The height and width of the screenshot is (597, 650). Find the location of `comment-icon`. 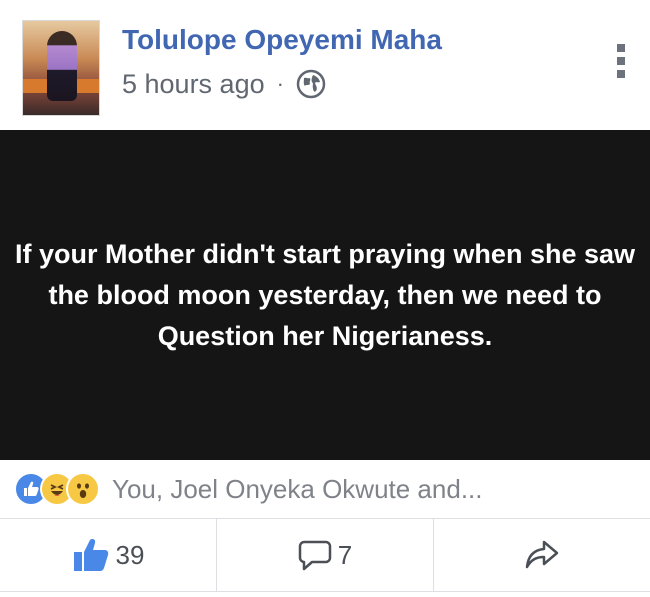

comment-icon is located at coordinates (315, 555).